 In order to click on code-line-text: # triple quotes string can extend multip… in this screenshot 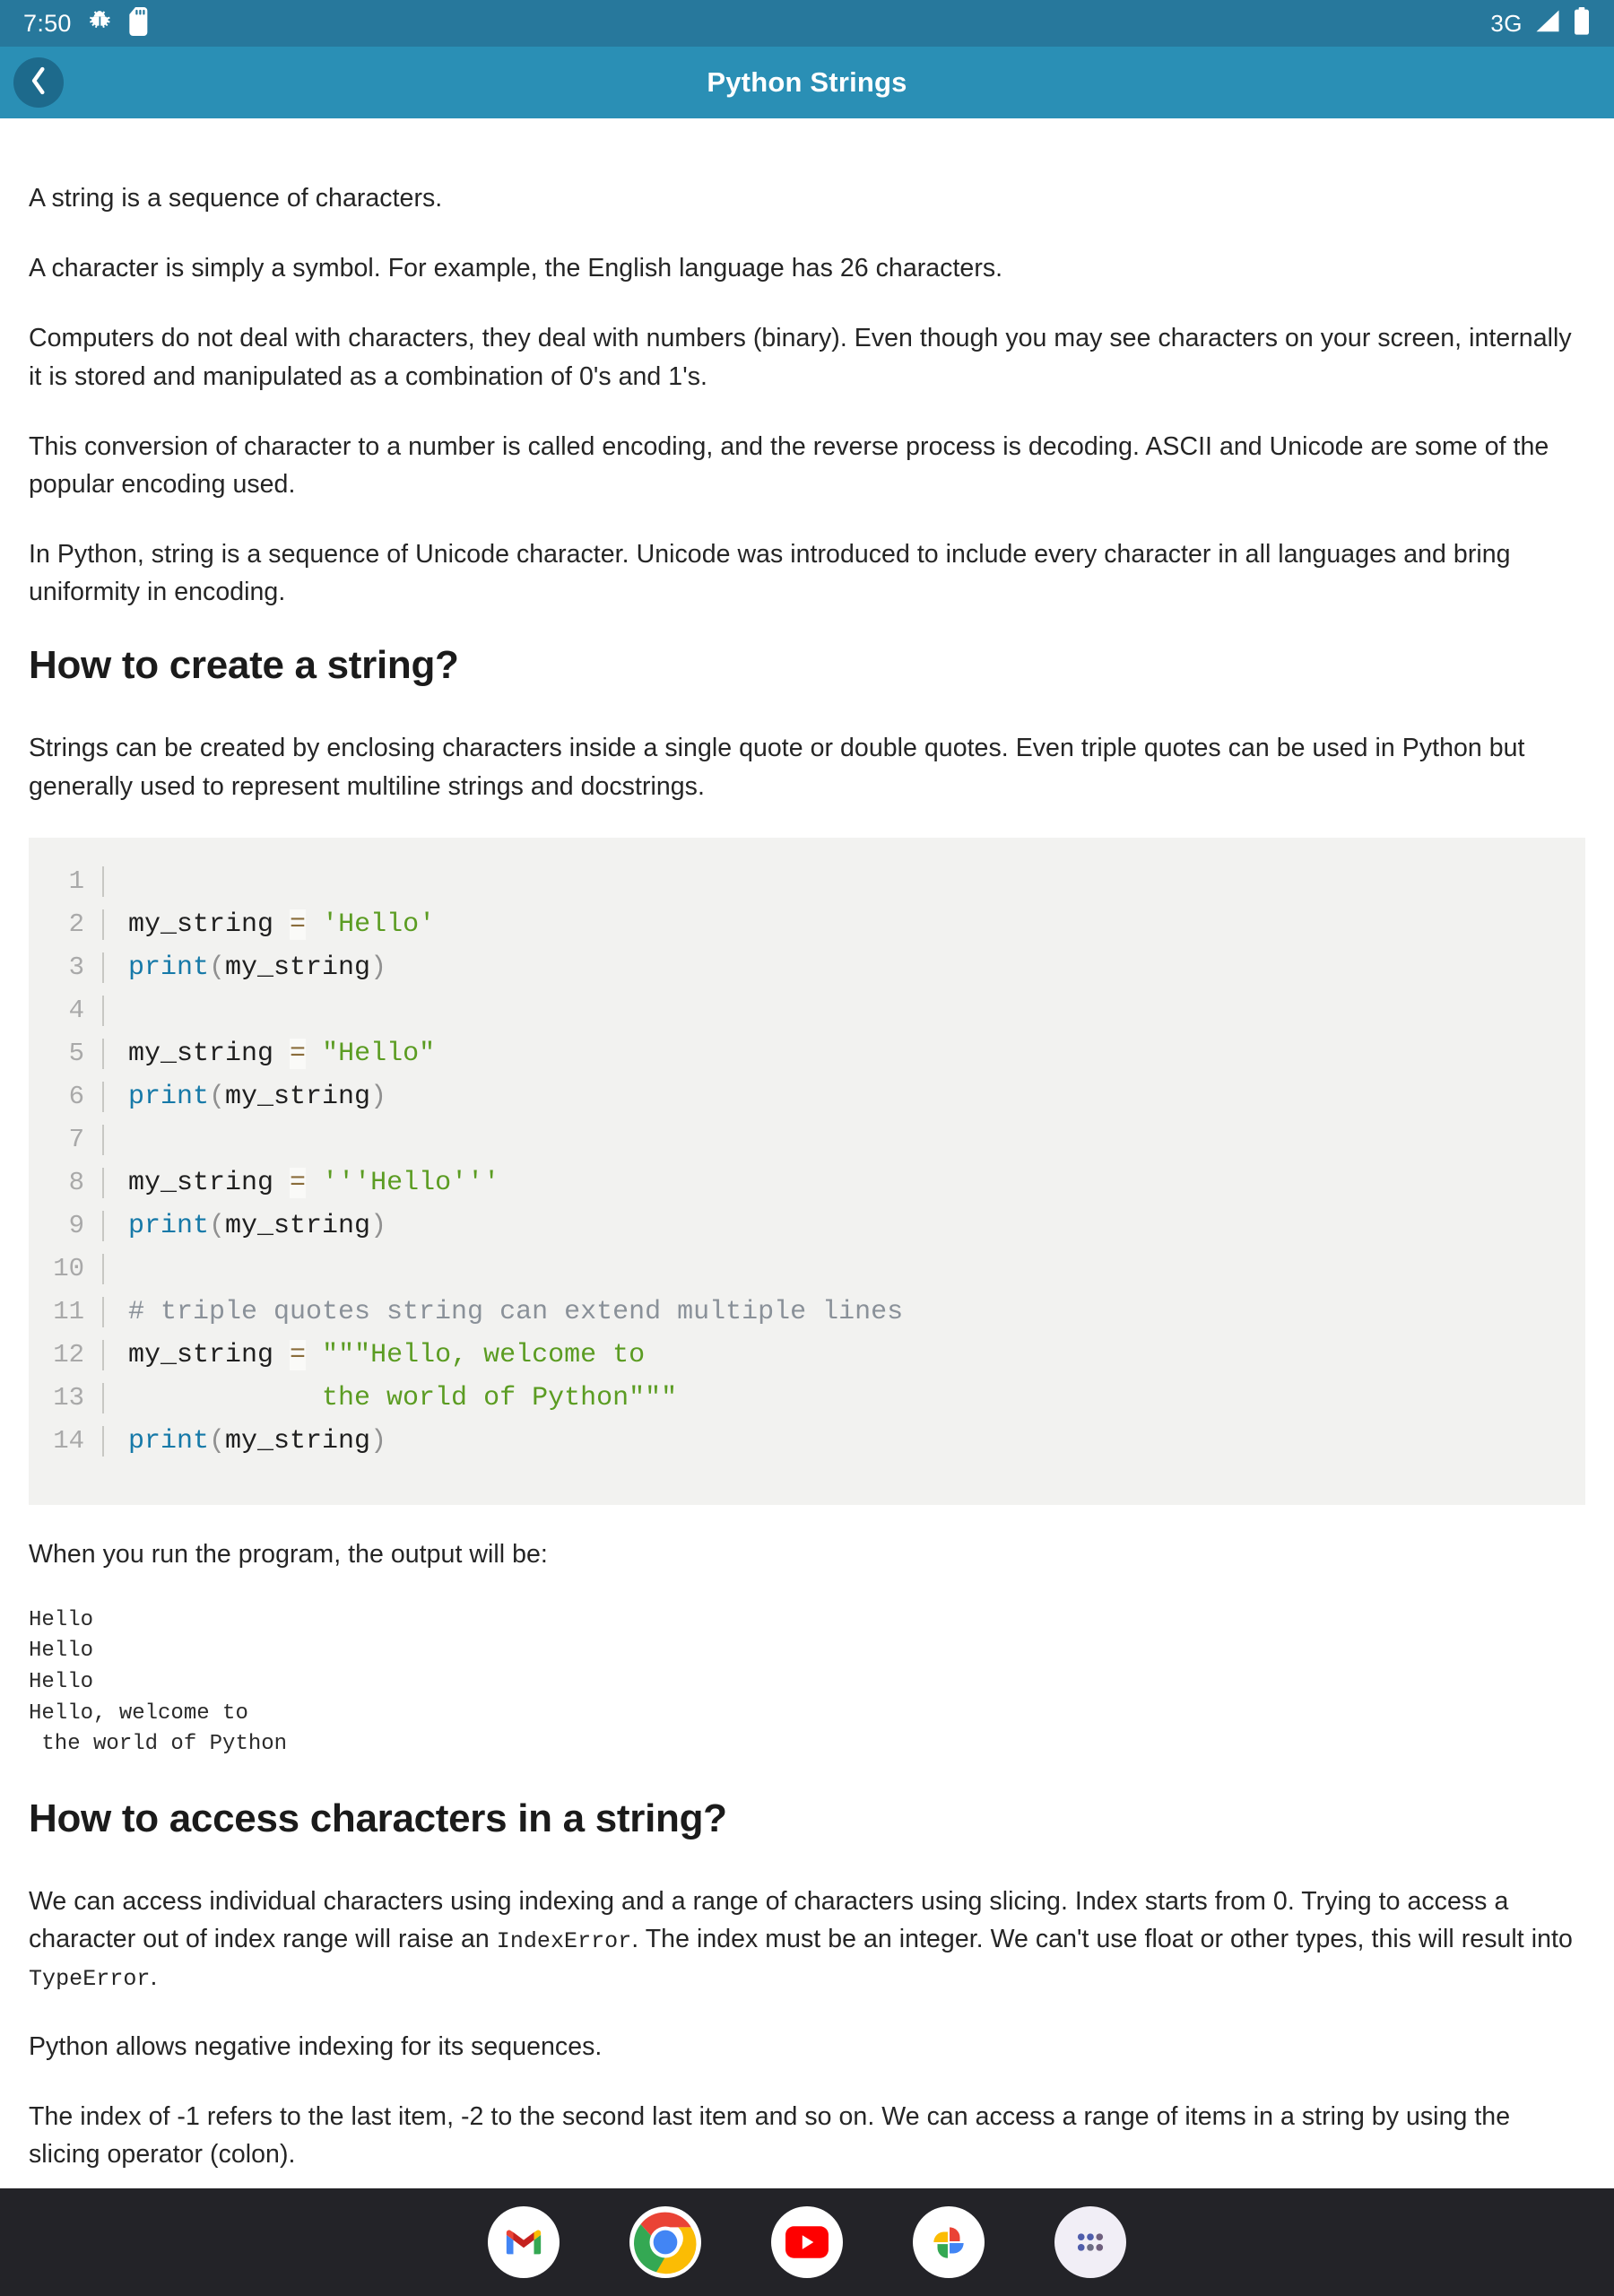, I will do `click(843, 1311)`.